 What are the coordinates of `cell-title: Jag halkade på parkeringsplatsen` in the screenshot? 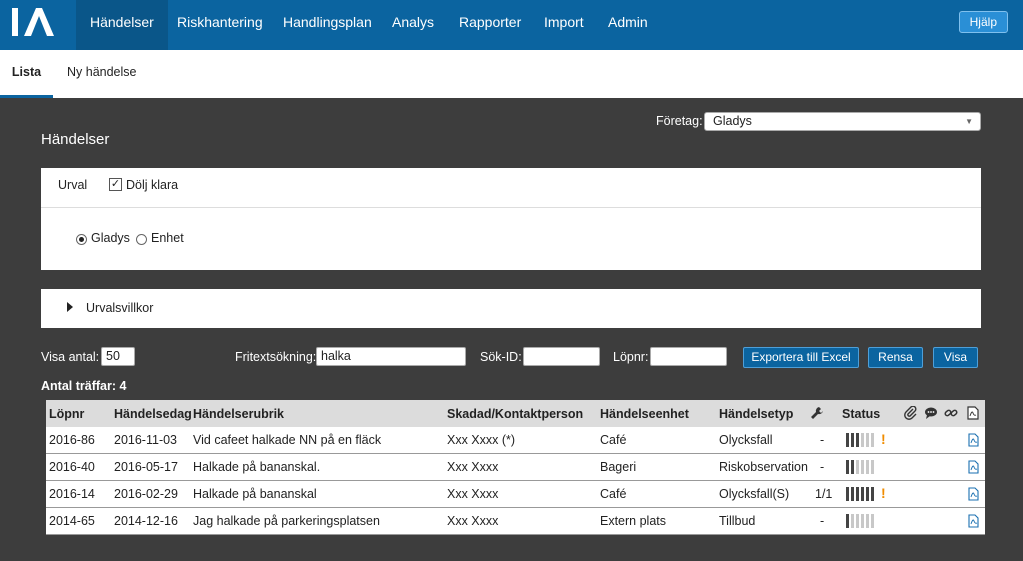 It's located at (286, 521).